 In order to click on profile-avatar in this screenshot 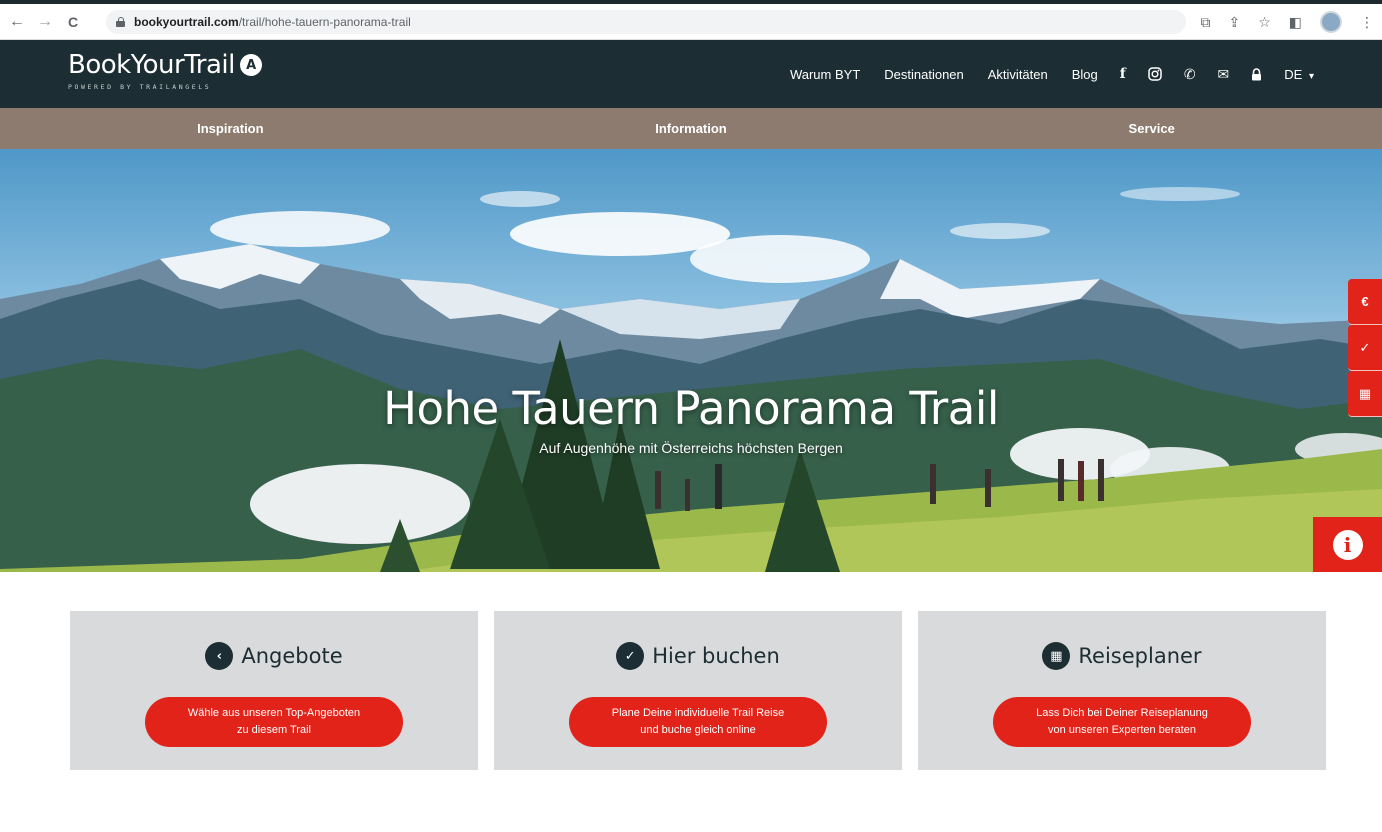, I will do `click(1331, 22)`.